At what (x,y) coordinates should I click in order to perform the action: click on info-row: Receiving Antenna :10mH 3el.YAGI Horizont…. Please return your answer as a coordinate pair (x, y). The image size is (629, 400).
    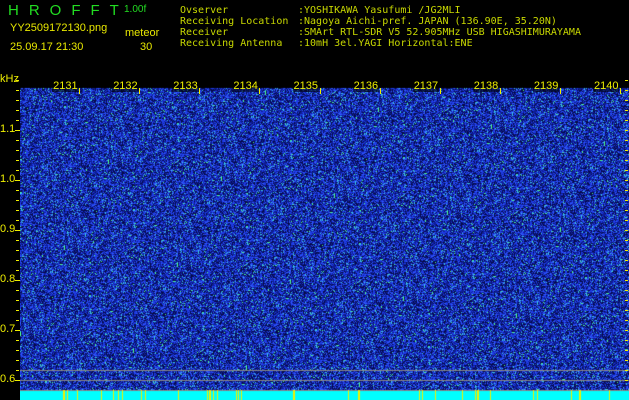
    Looking at the image, I should click on (326, 43).